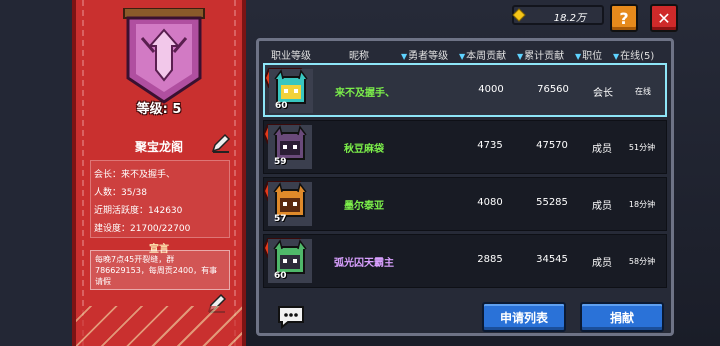  Describe the element at coordinates (159, 109) in the screenshot. I see `guild-level: 等级: 5` at that location.